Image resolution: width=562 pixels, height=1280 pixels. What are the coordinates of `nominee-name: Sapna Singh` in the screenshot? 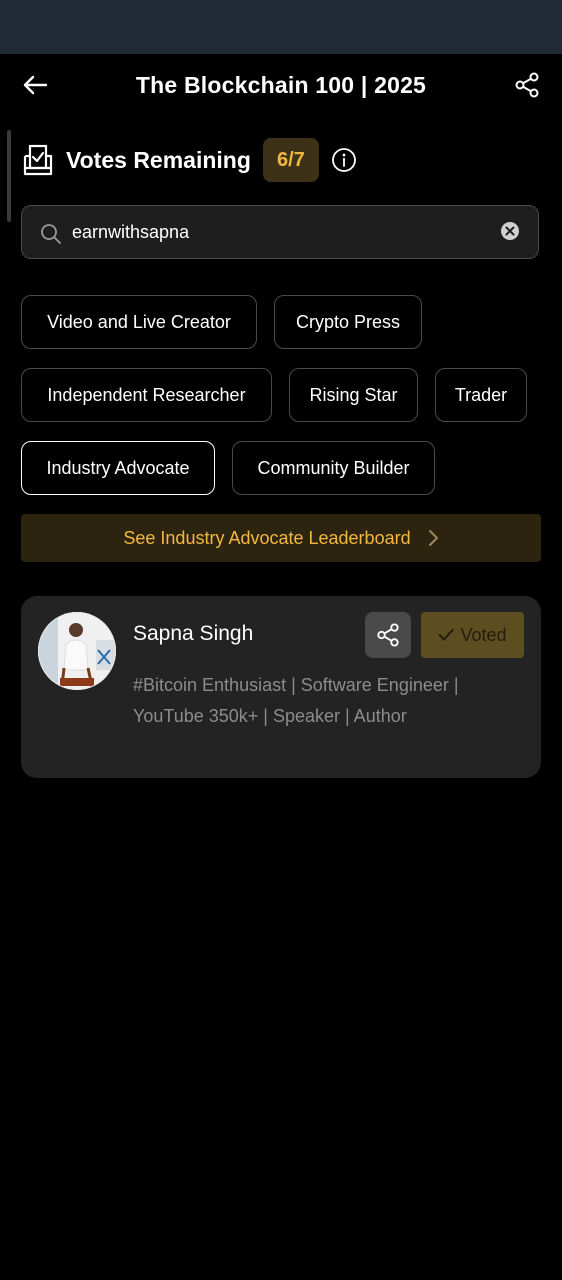 It's located at (193, 633).